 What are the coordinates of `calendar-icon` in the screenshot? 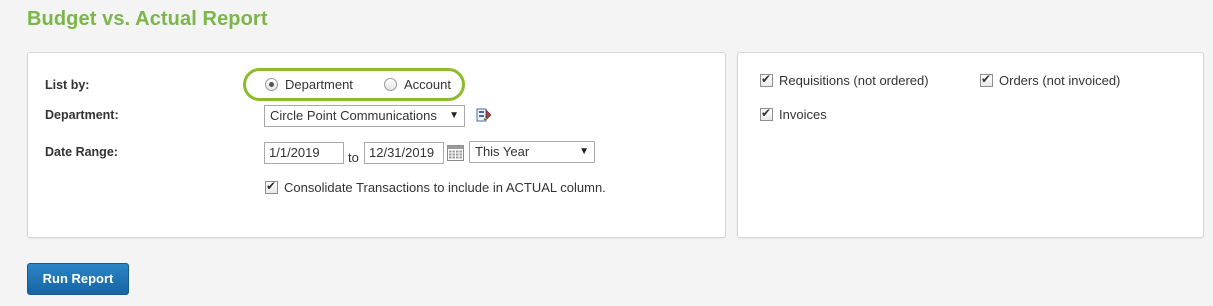 It's located at (455, 152).